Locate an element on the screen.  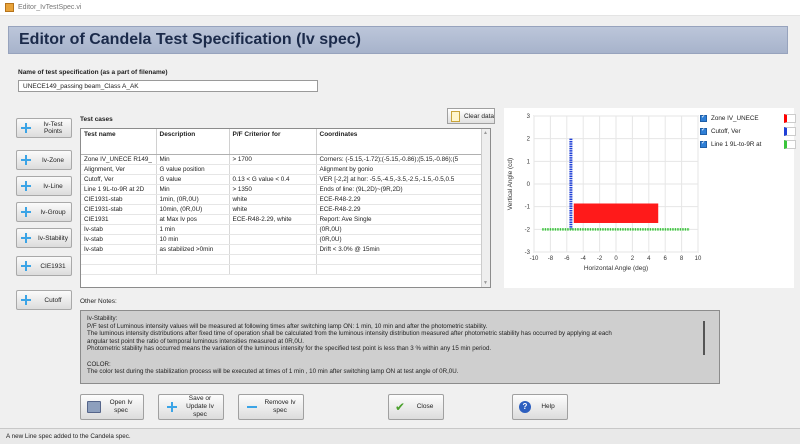
table-cell: 1min, (0R,0U) is located at coordinates (193, 199).